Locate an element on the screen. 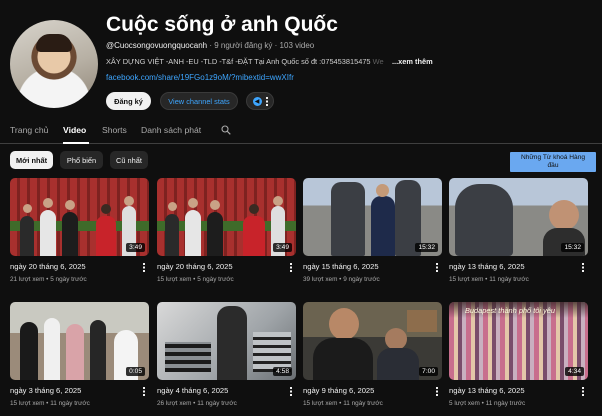 This screenshot has height=416, width=602. channel-name: Cuộc sống ở anh Quốc is located at coordinates (222, 24).